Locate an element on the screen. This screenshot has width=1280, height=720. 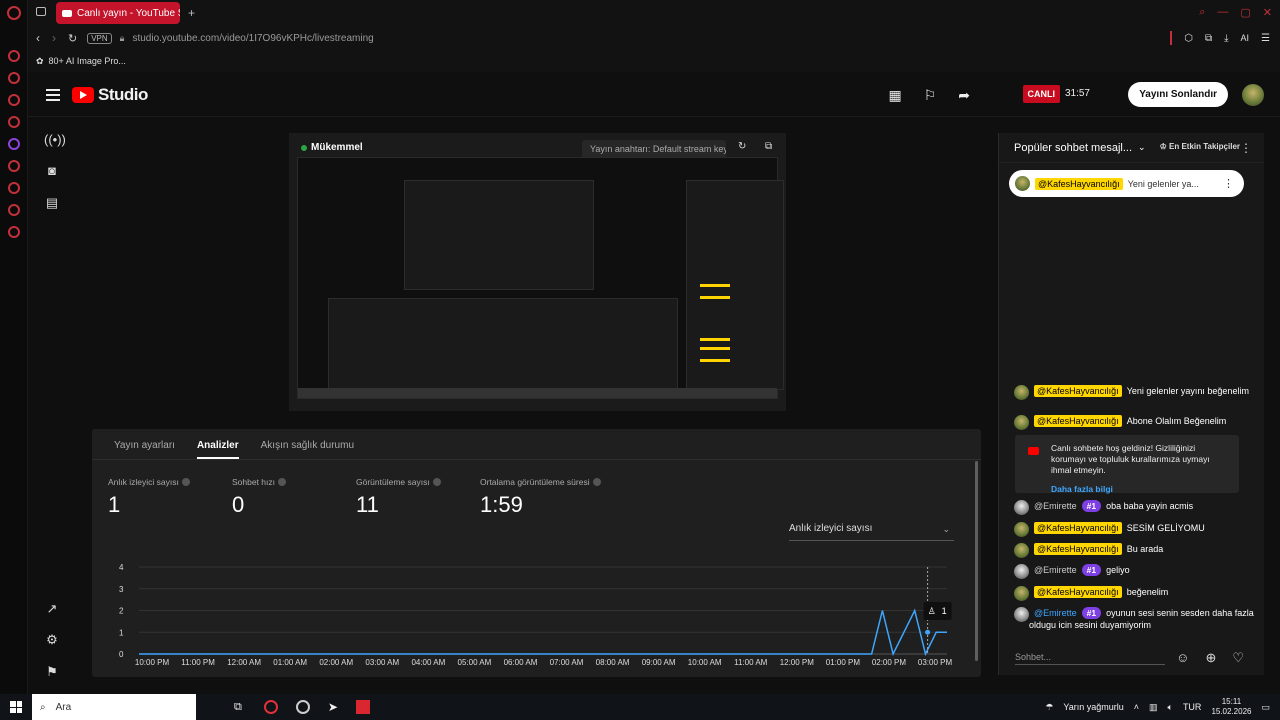
top-fans-button: ♔ En Etkin Takipçiler is located at coordinates (1200, 146).